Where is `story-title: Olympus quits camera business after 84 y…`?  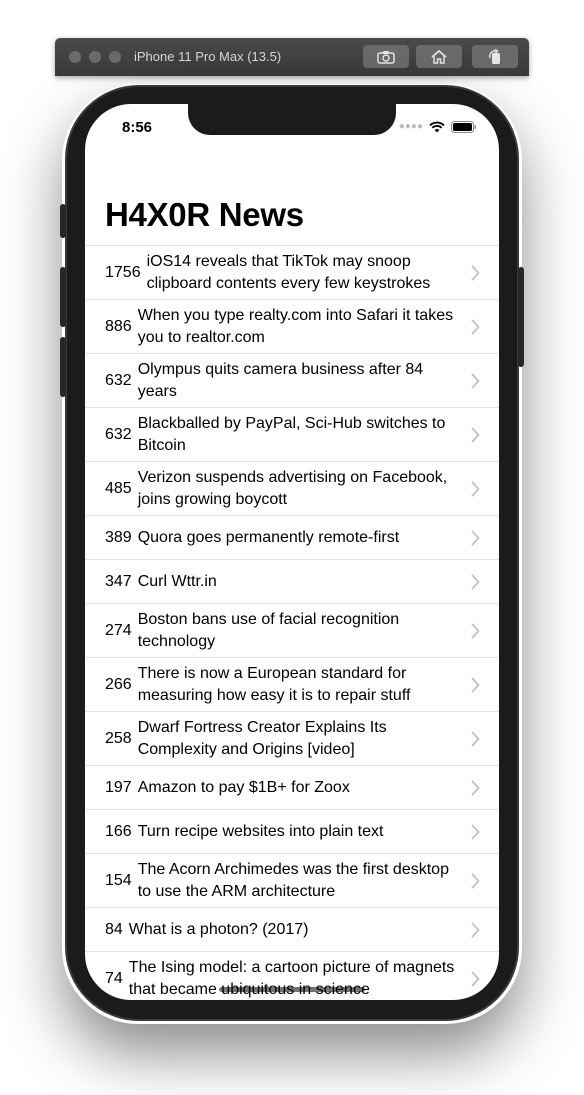
story-title: Olympus quits camera business after 84 y… is located at coordinates (280, 380).